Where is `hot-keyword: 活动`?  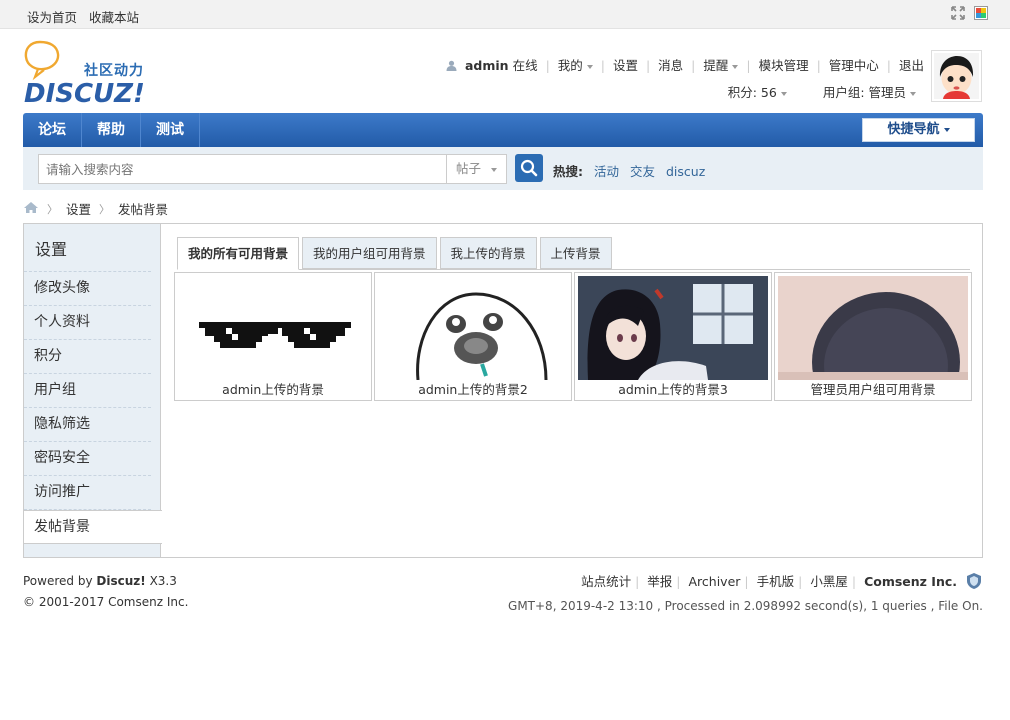 hot-keyword: 活动 is located at coordinates (606, 171).